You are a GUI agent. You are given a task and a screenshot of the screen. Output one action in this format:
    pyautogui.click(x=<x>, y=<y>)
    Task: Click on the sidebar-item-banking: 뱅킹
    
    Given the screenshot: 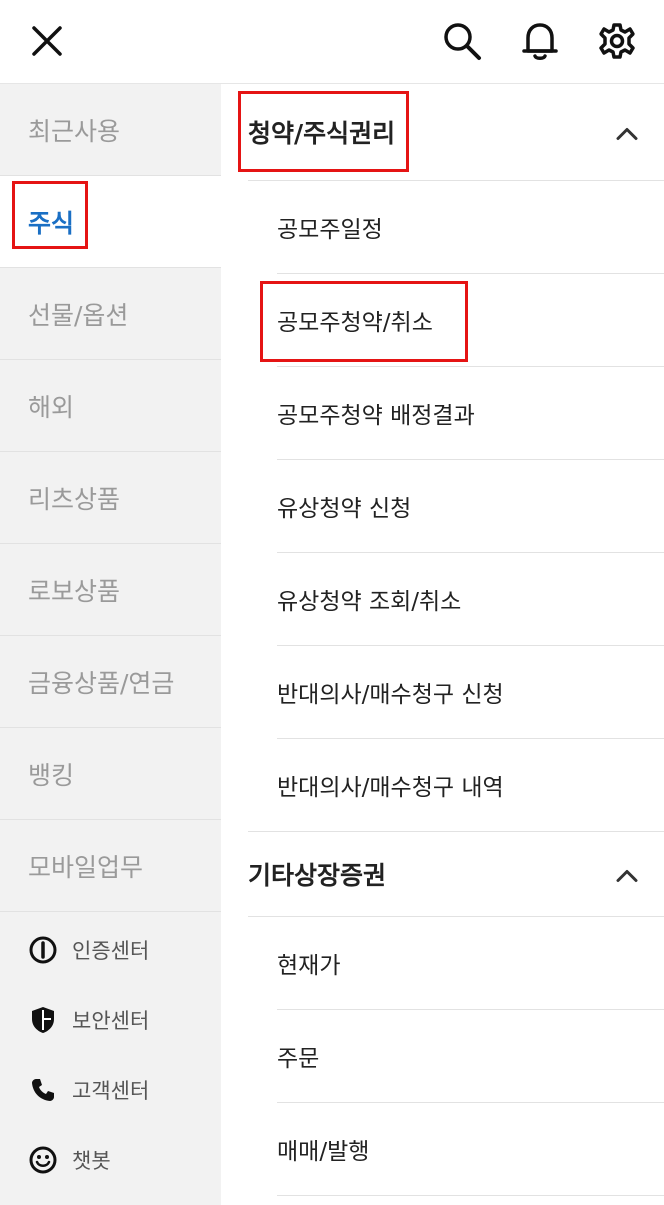 What is the action you would take?
    pyautogui.click(x=110, y=774)
    